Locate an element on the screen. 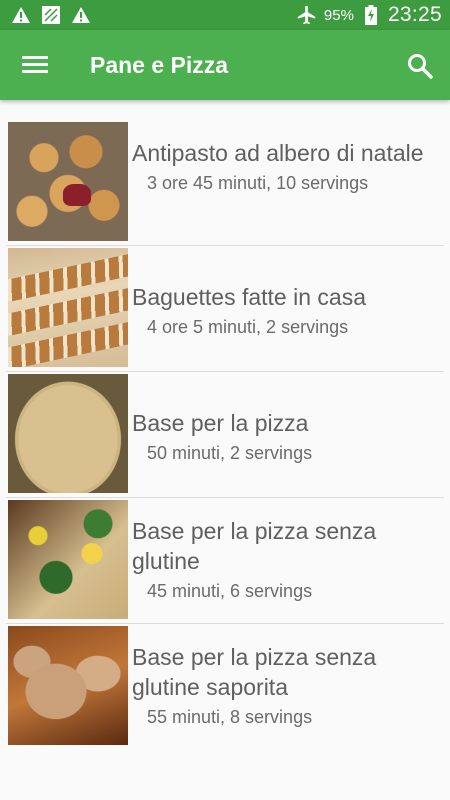 This screenshot has height=800, width=450. recipe-info: Base per la pizza 50 minuti, 2 servings is located at coordinates (222, 434).